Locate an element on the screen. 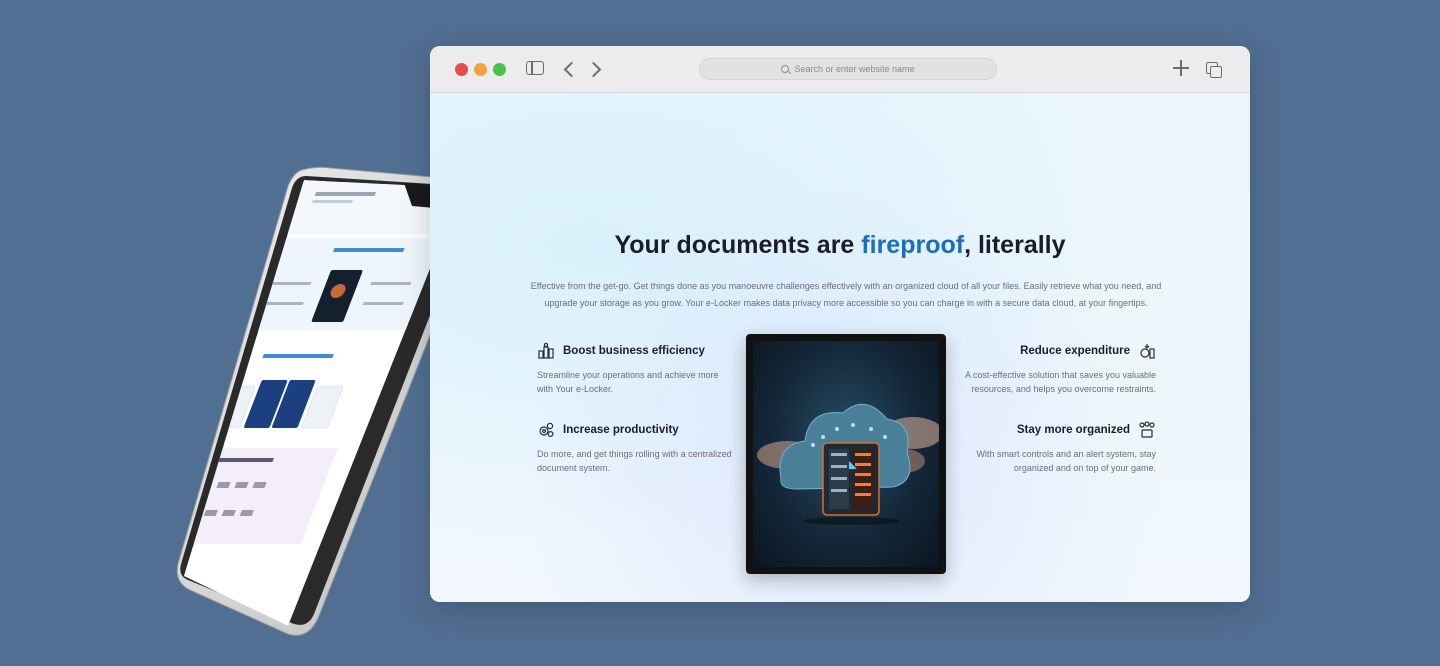  cloud-server-image is located at coordinates (846, 454).